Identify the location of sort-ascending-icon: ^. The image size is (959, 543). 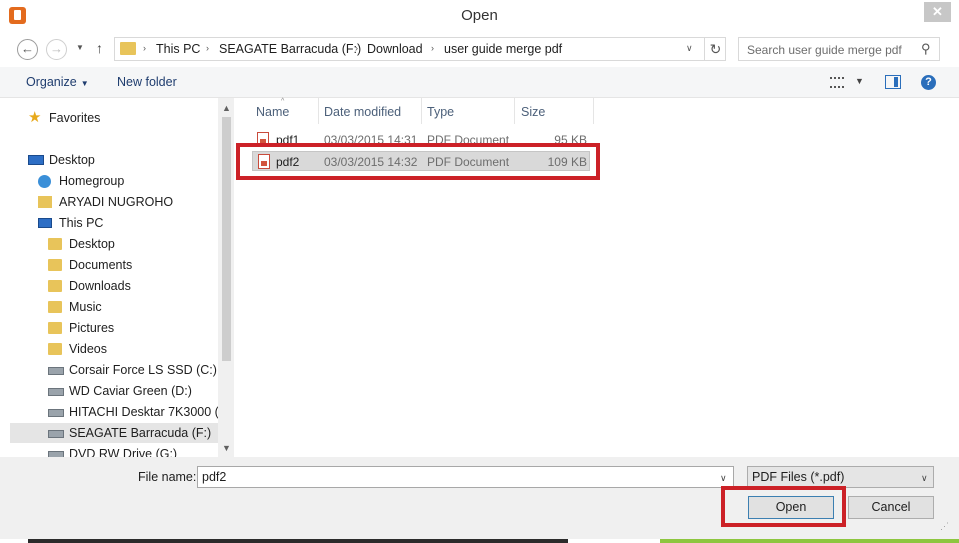
(283, 101).